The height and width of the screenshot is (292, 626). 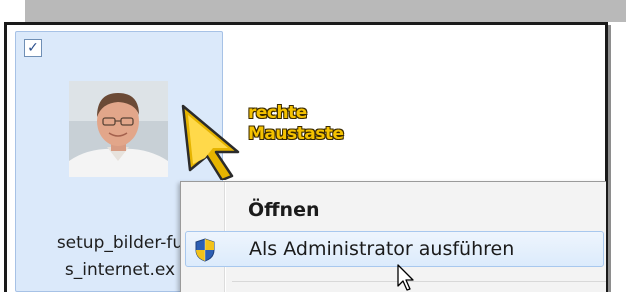 I want to click on check-icon: ✓, so click(x=33, y=48).